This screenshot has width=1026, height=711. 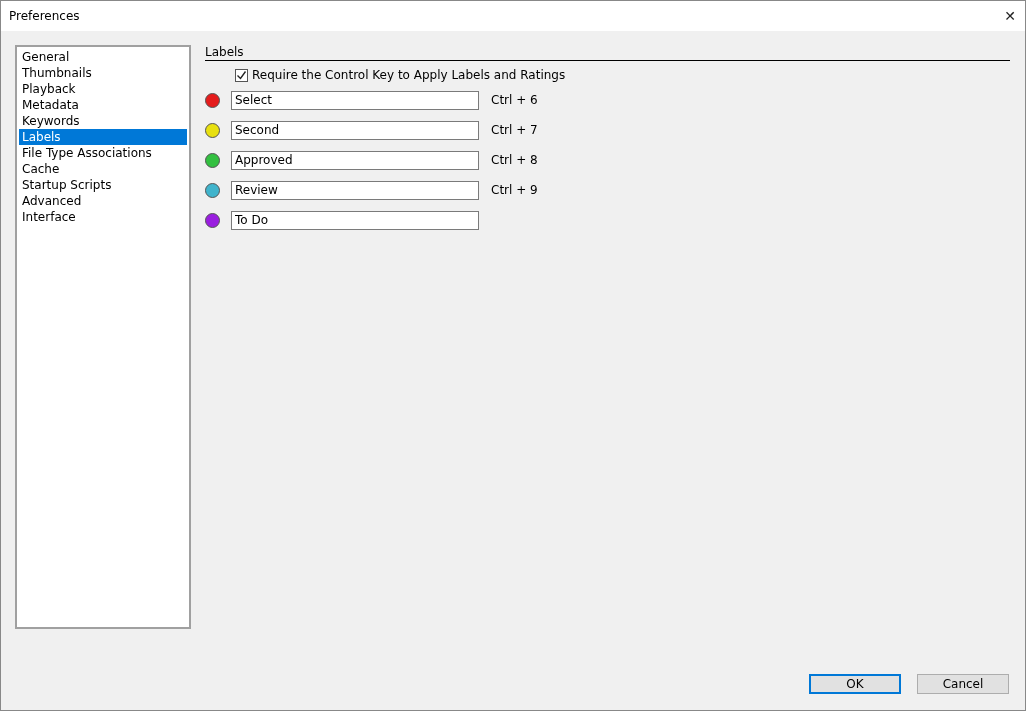 What do you see at coordinates (1010, 16) in the screenshot?
I see `close-button: ✕` at bounding box center [1010, 16].